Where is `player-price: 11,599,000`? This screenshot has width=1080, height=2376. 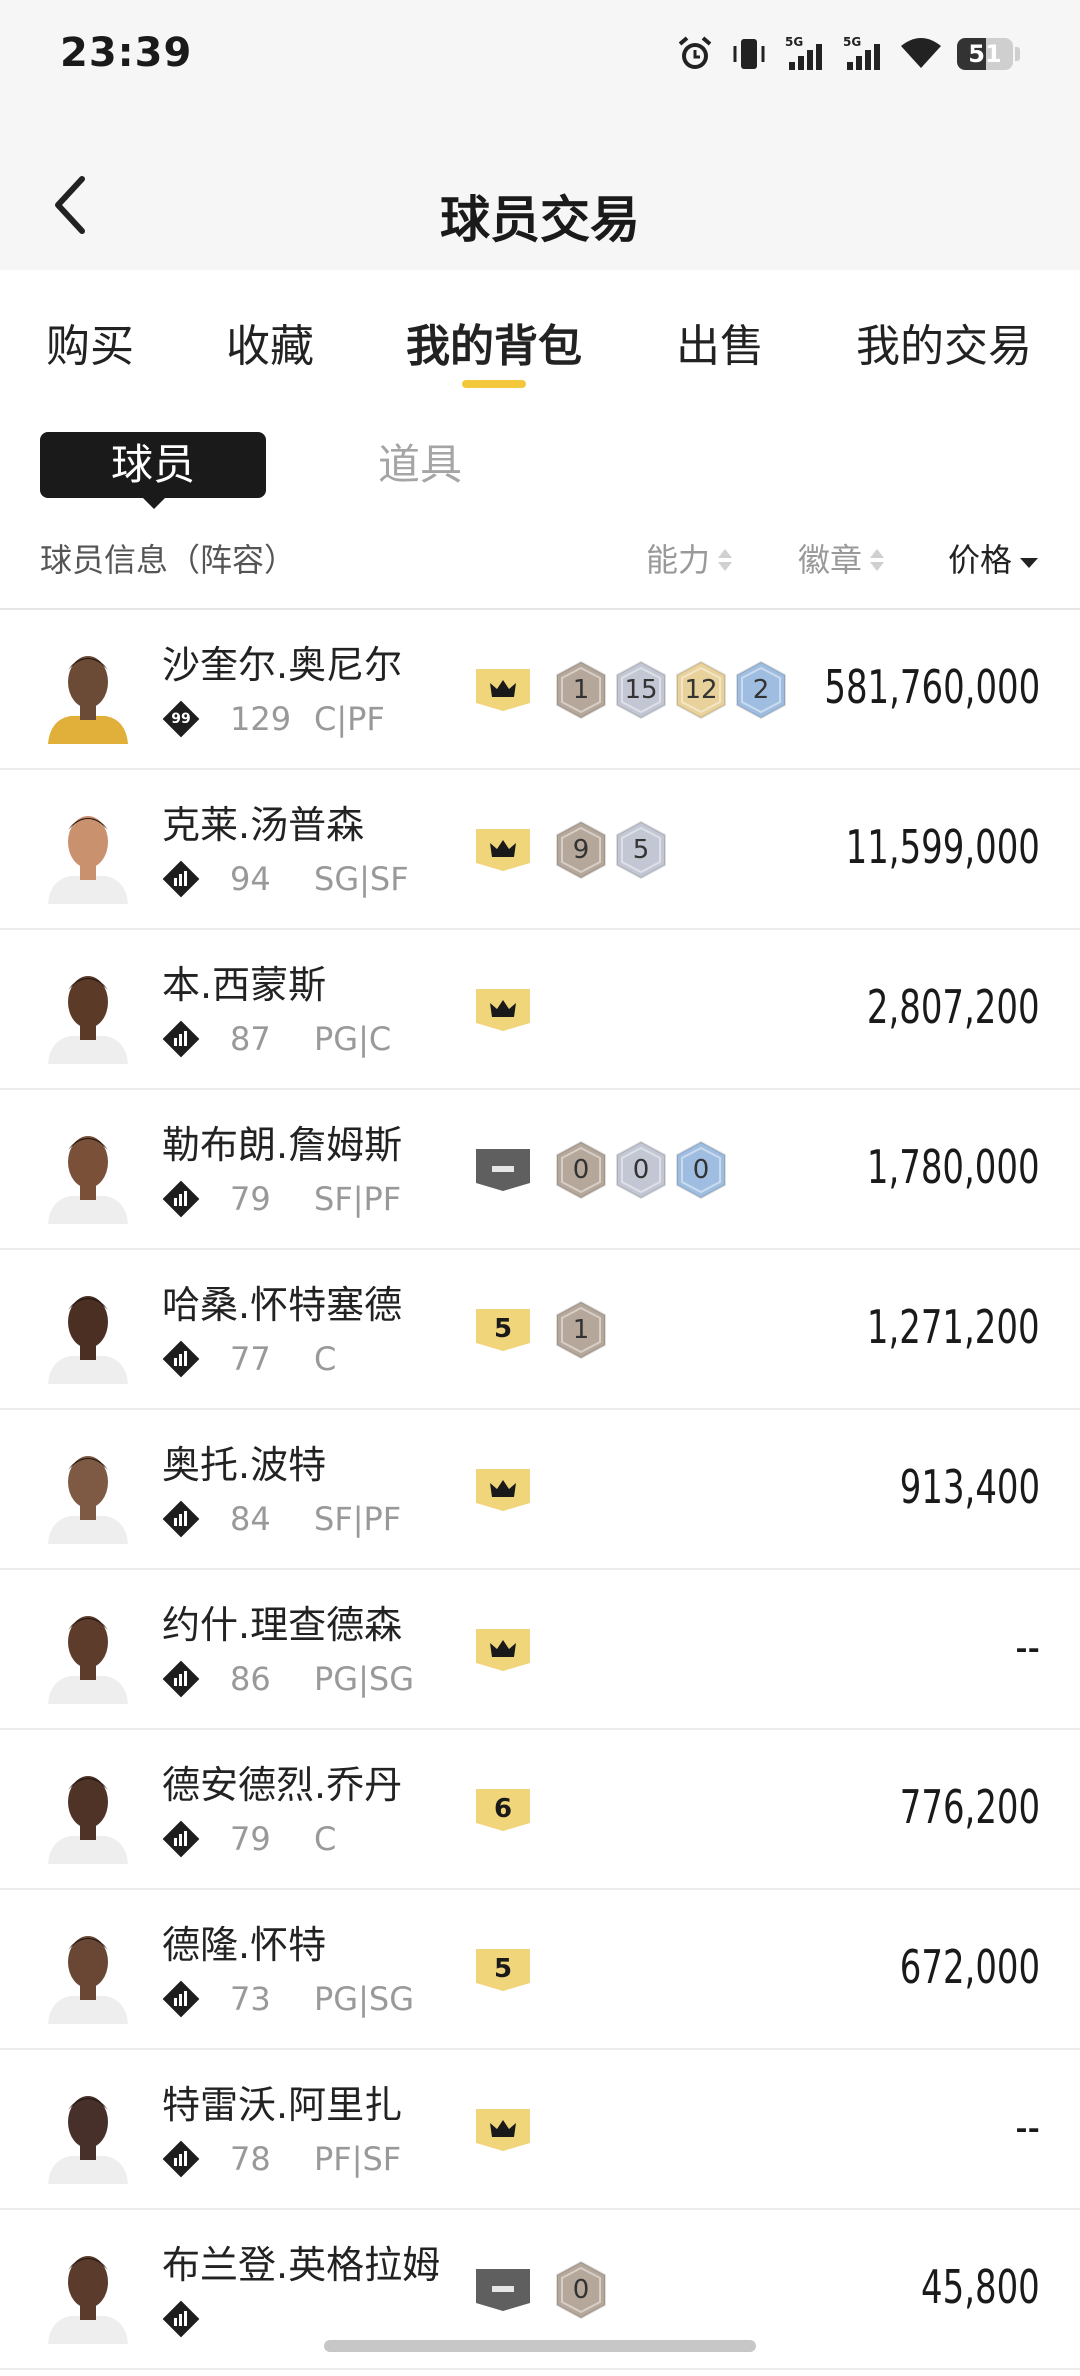 player-price: 11,599,000 is located at coordinates (942, 847).